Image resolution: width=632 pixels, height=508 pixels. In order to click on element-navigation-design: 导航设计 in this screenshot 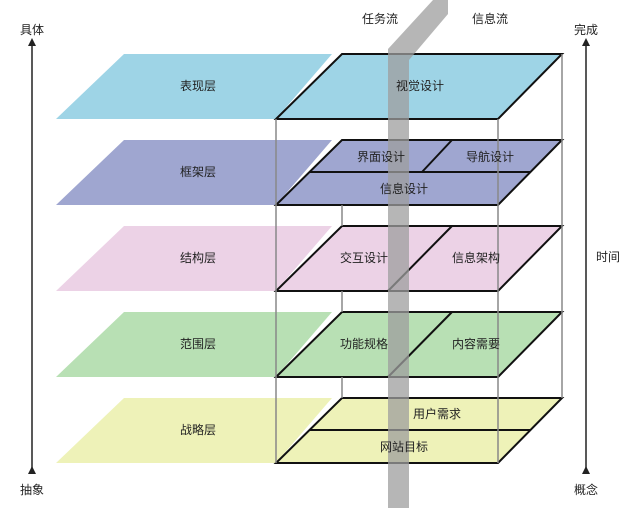, I will do `click(490, 156)`.